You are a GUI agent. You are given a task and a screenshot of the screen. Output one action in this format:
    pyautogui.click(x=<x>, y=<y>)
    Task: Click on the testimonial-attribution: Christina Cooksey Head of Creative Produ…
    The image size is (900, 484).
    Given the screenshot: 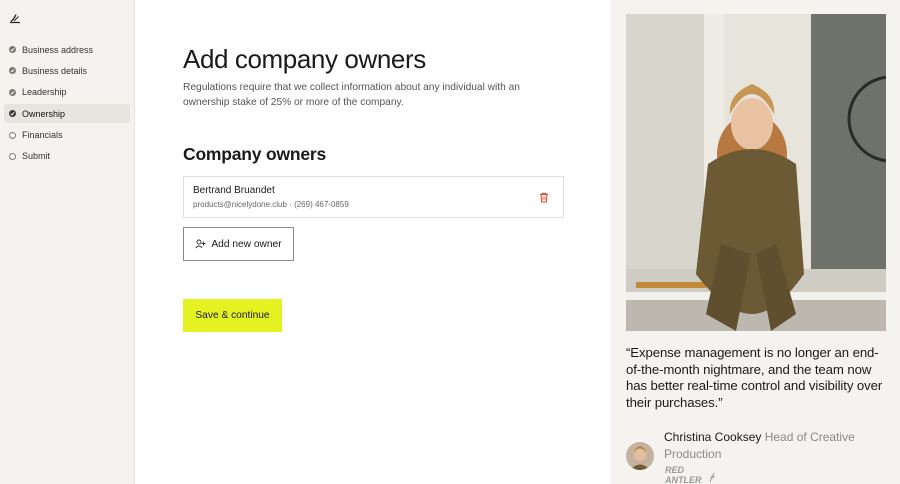 What is the action you would take?
    pyautogui.click(x=776, y=445)
    